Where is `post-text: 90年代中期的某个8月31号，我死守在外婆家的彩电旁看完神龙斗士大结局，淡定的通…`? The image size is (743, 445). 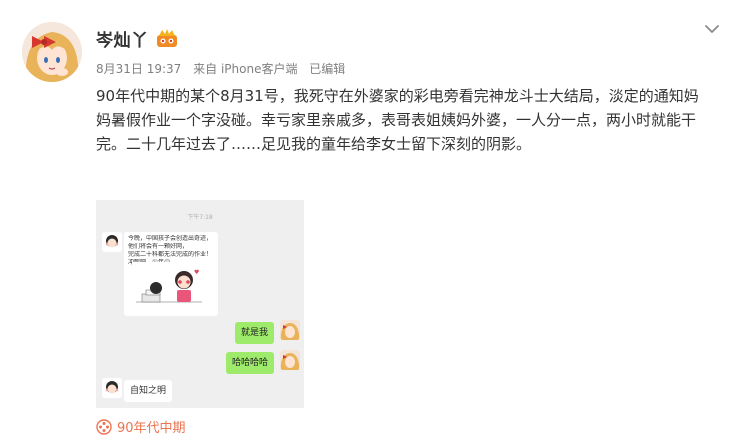
post-text: 90年代中期的某个8月31号，我死守在外婆家的彩电旁看完神龙斗士大结局，淡定的通… is located at coordinates (397, 120).